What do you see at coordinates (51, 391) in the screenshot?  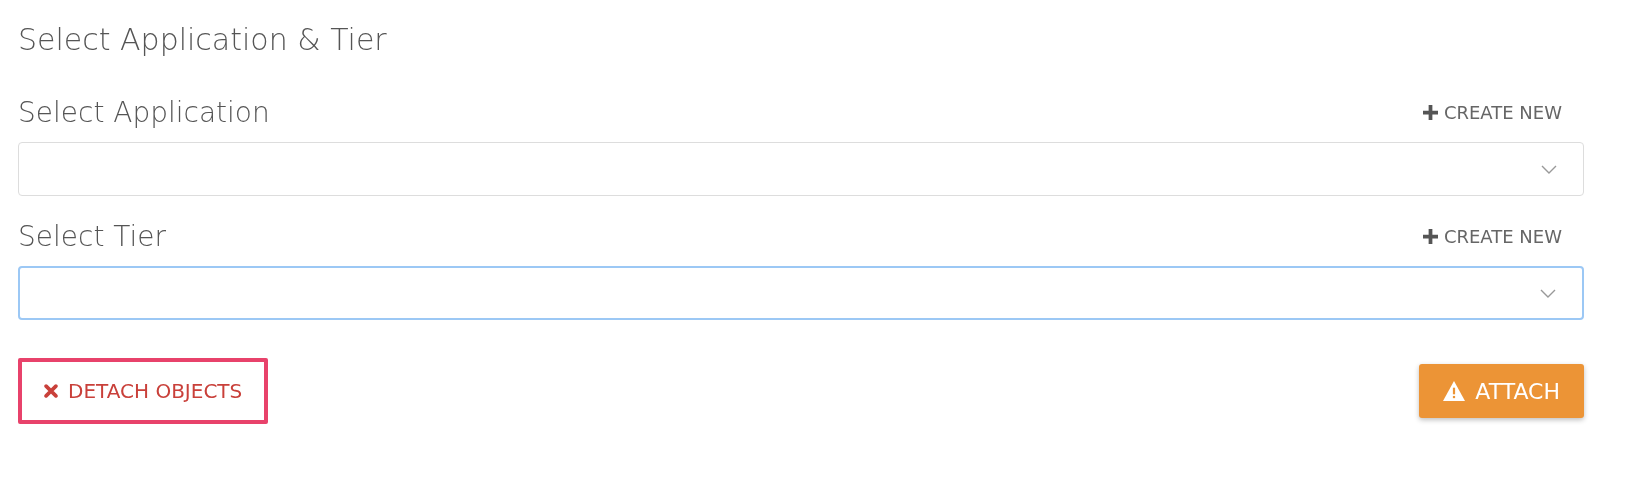 I see `close-icon` at bounding box center [51, 391].